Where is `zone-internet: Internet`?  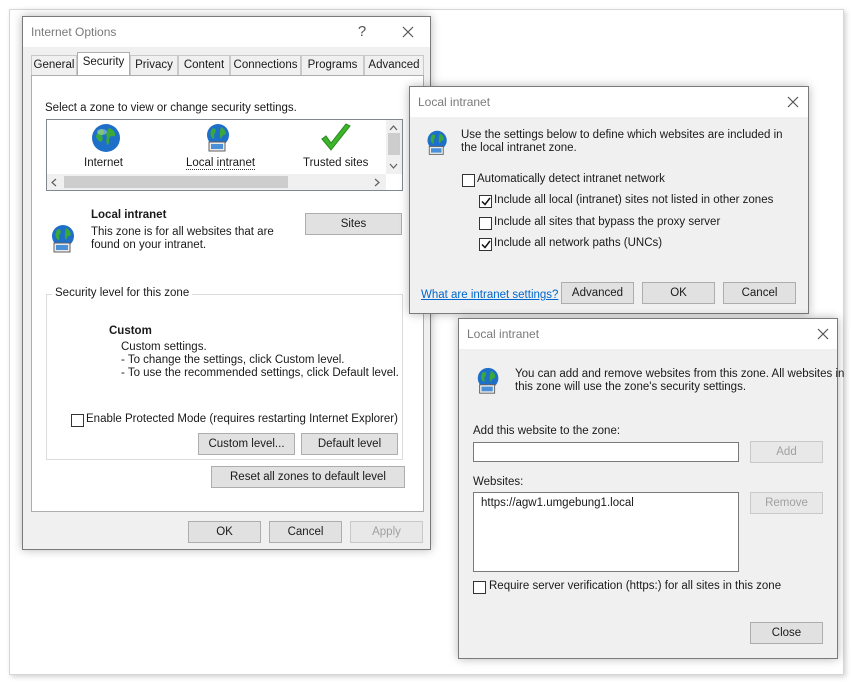
zone-internet: Internet is located at coordinates (106, 147).